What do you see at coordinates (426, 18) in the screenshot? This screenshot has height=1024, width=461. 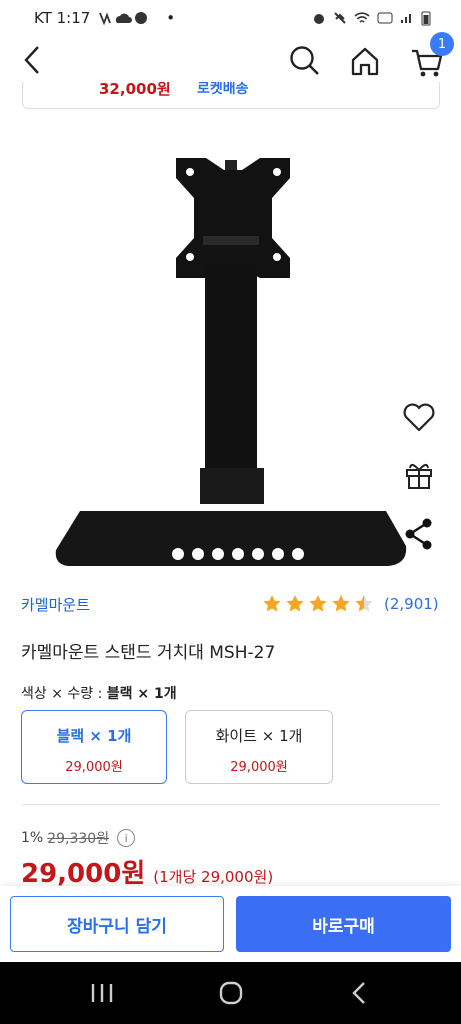 I see `battery-icon` at bounding box center [426, 18].